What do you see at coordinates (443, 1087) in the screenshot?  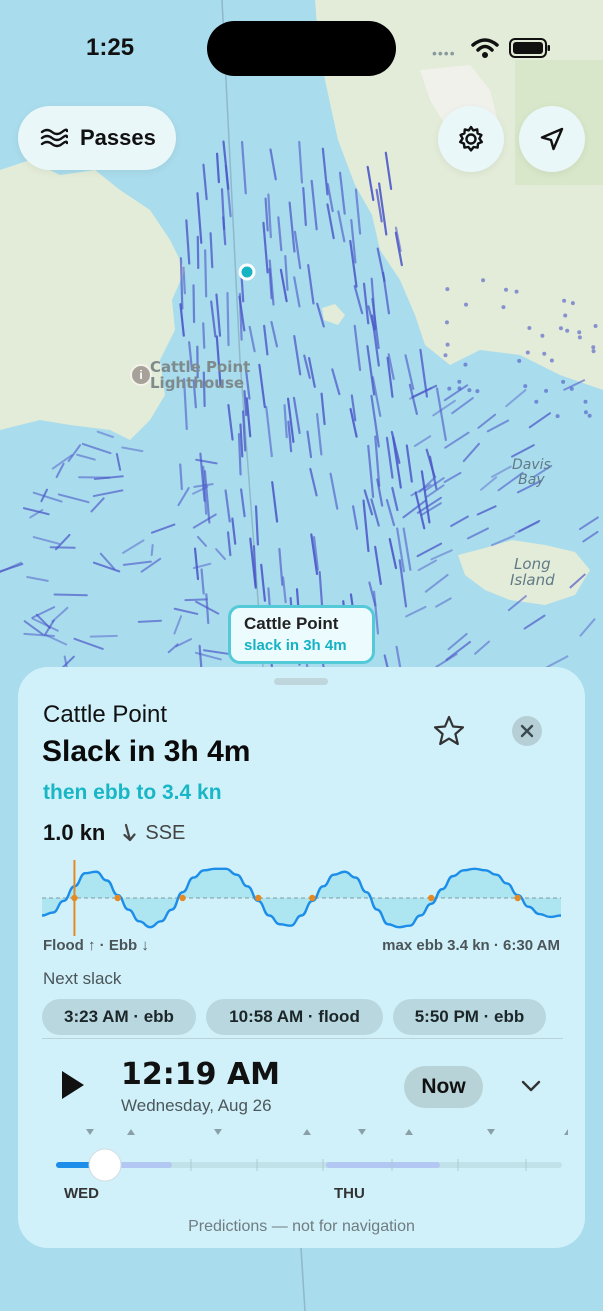 I see `now-button: Now` at bounding box center [443, 1087].